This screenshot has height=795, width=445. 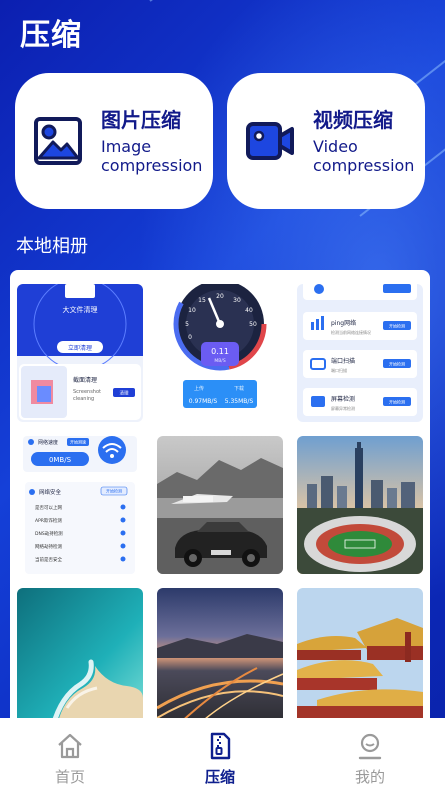 What do you see at coordinates (152, 165) in the screenshot?
I see `image-compression-en-line2: compression` at bounding box center [152, 165].